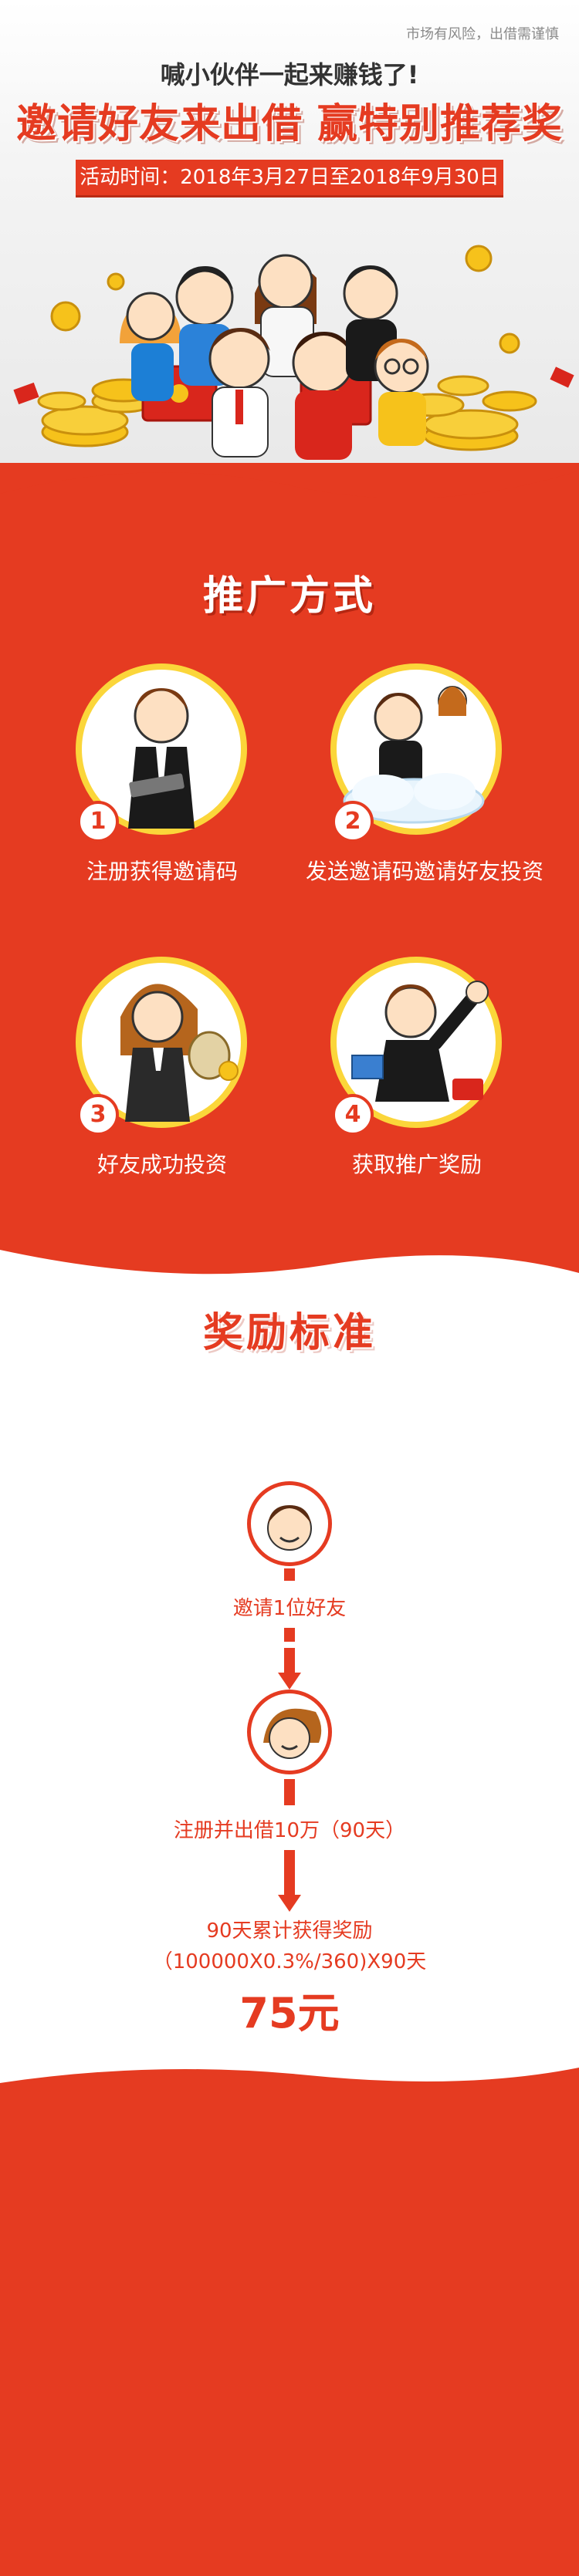  I want to click on crowd-illustration, so click(293, 362).